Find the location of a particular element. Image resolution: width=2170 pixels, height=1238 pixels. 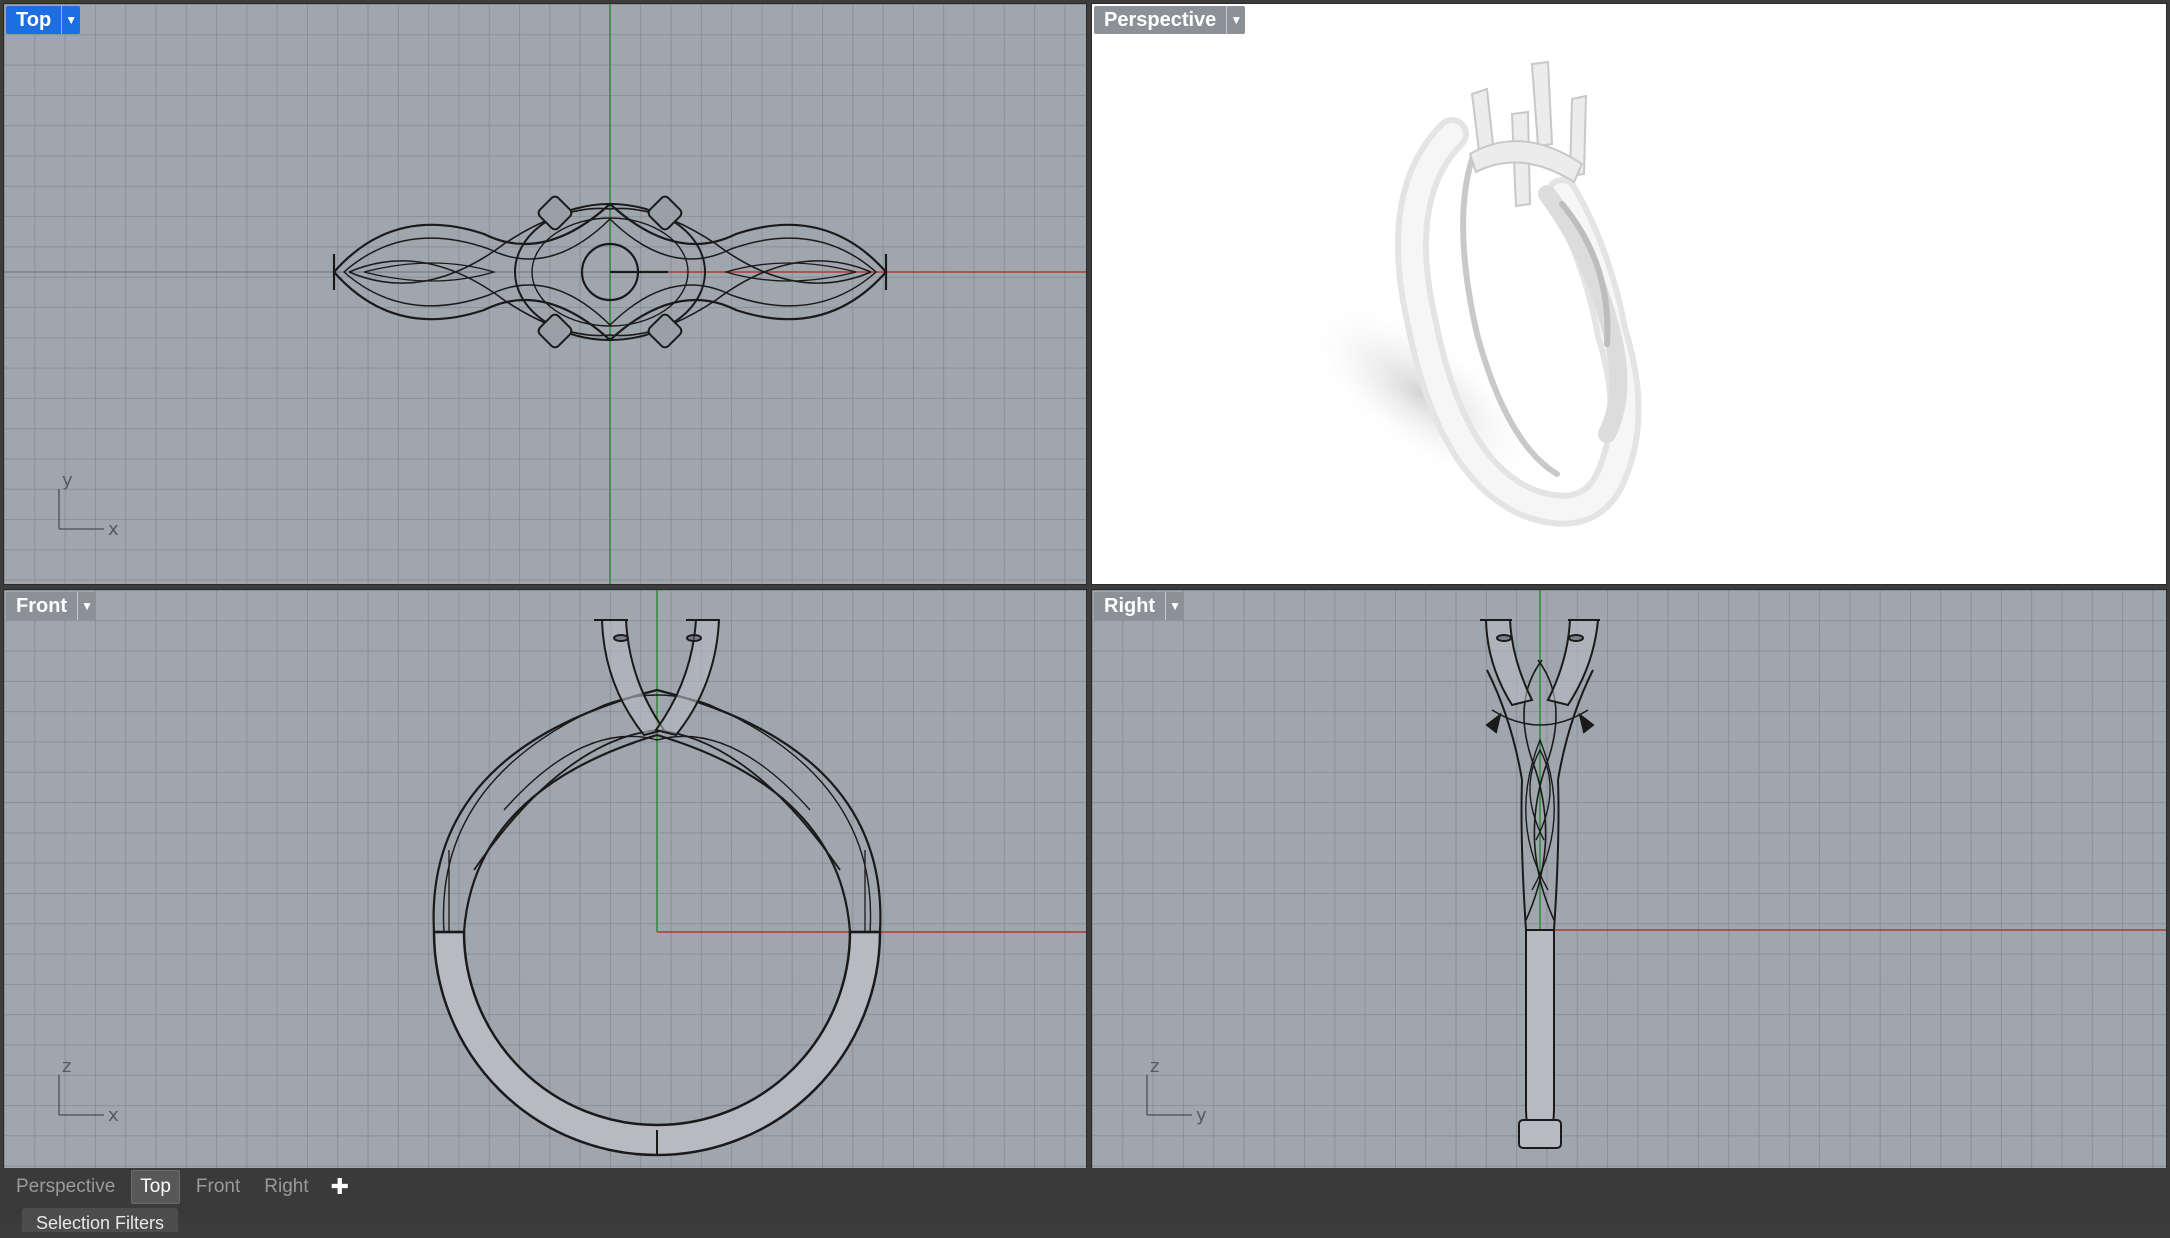

viewport-tabs: Perspective Top Front Right ✚ is located at coordinates (174, 1187).